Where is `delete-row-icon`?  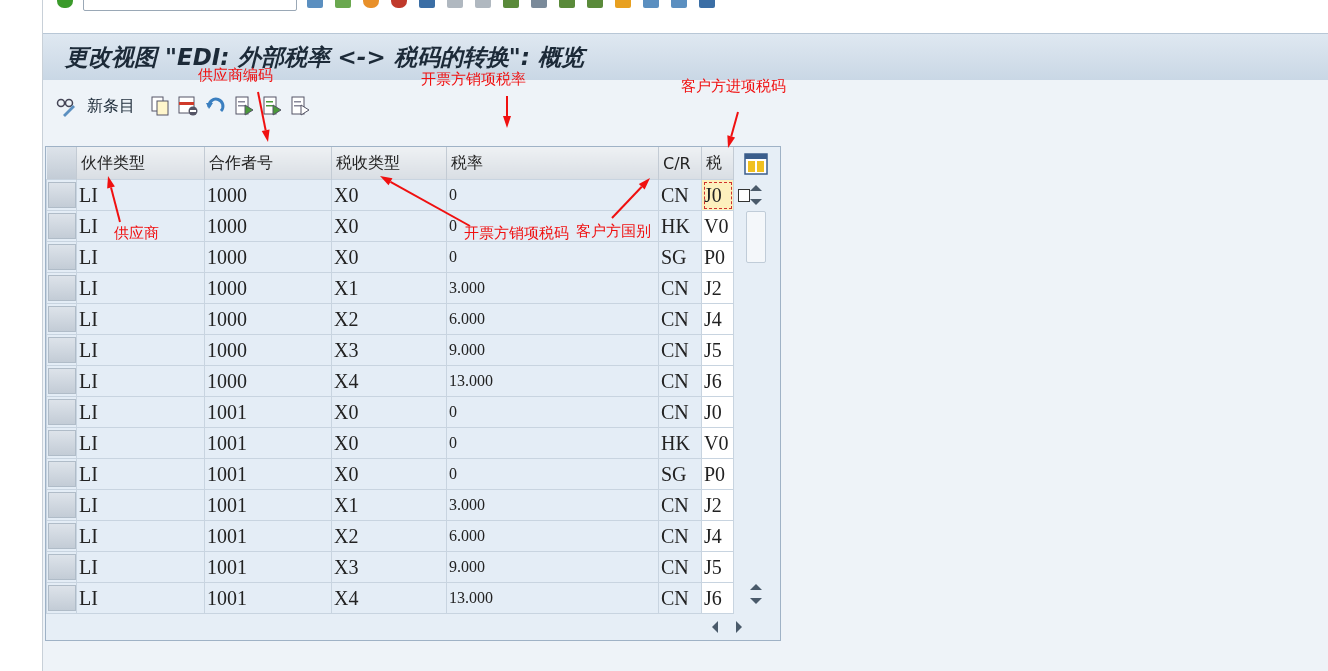 delete-row-icon is located at coordinates (188, 106).